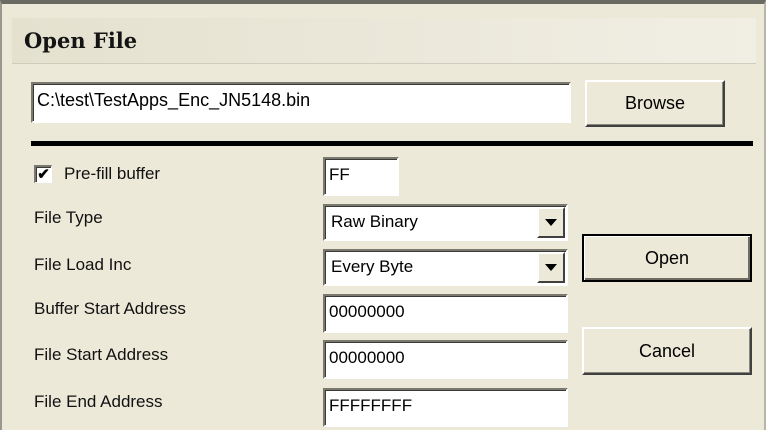 Image resolution: width=766 pixels, height=430 pixels. I want to click on file-load-inc-select: Every Byte, so click(445, 267).